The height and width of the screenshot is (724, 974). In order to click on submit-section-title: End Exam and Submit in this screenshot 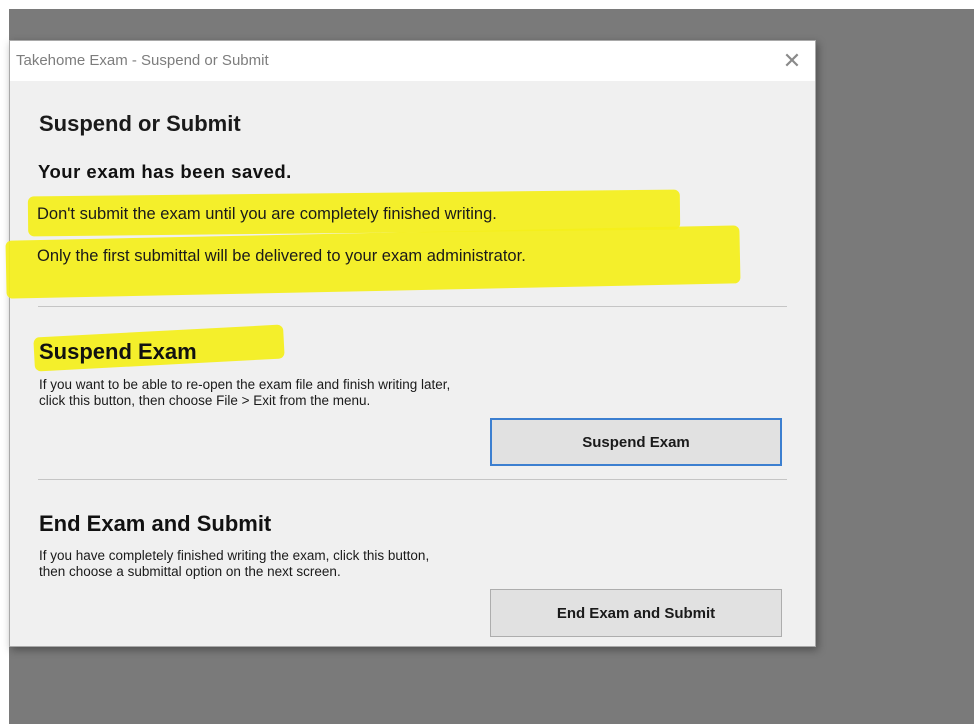, I will do `click(155, 523)`.